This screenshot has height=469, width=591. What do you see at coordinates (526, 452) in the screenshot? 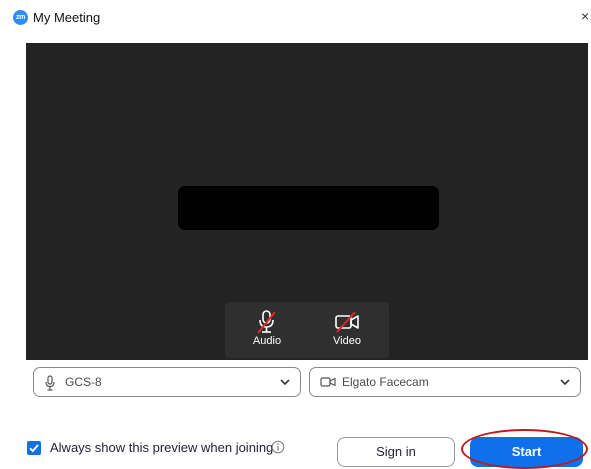
I see `start-button: Start` at bounding box center [526, 452].